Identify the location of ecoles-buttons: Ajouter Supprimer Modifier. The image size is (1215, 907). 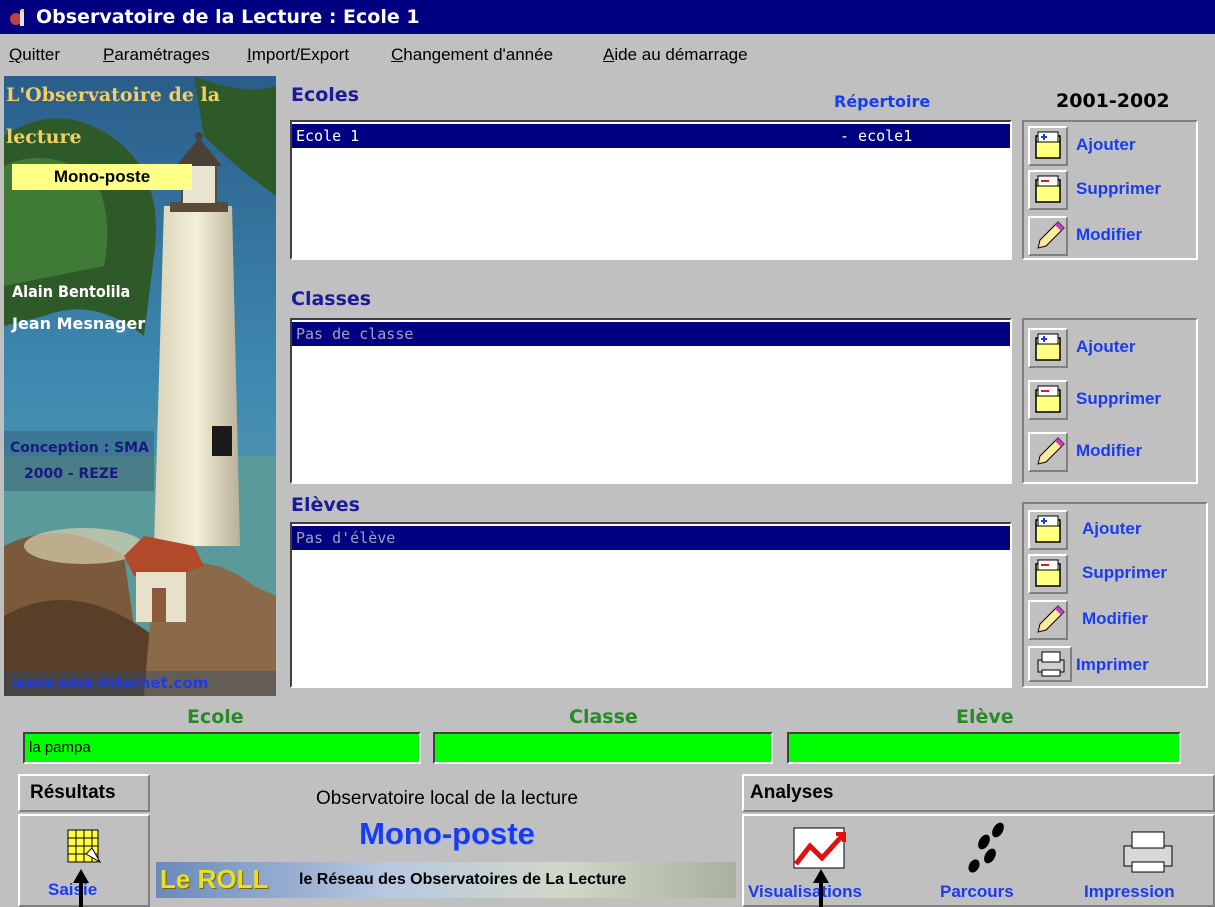
(1110, 190).